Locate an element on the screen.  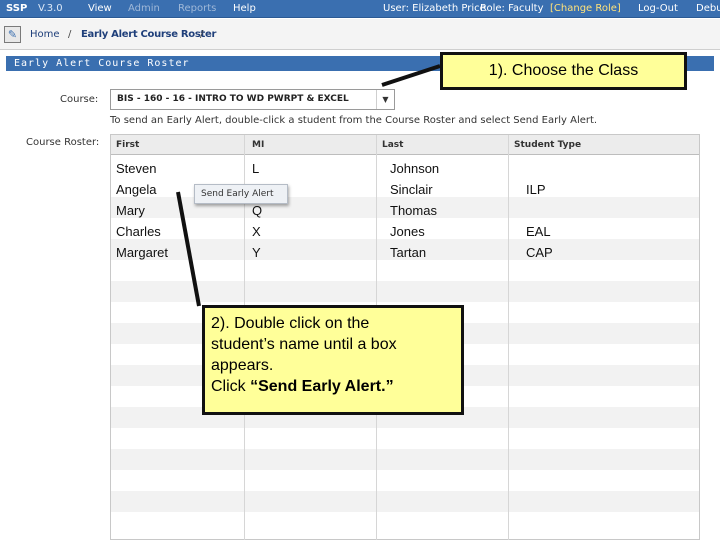
callout-step-2-line: appears. is located at coordinates (242, 365).